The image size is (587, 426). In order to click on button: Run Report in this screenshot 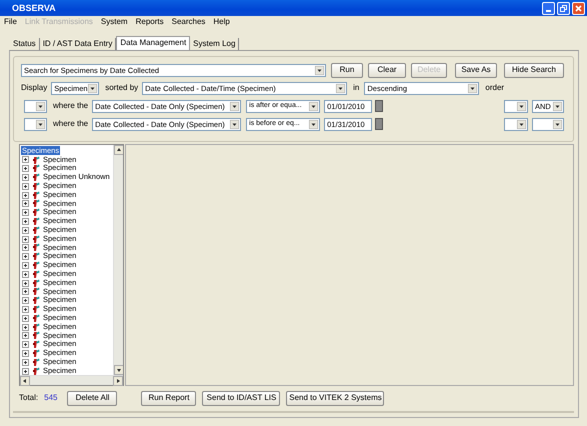, I will do `click(168, 398)`.